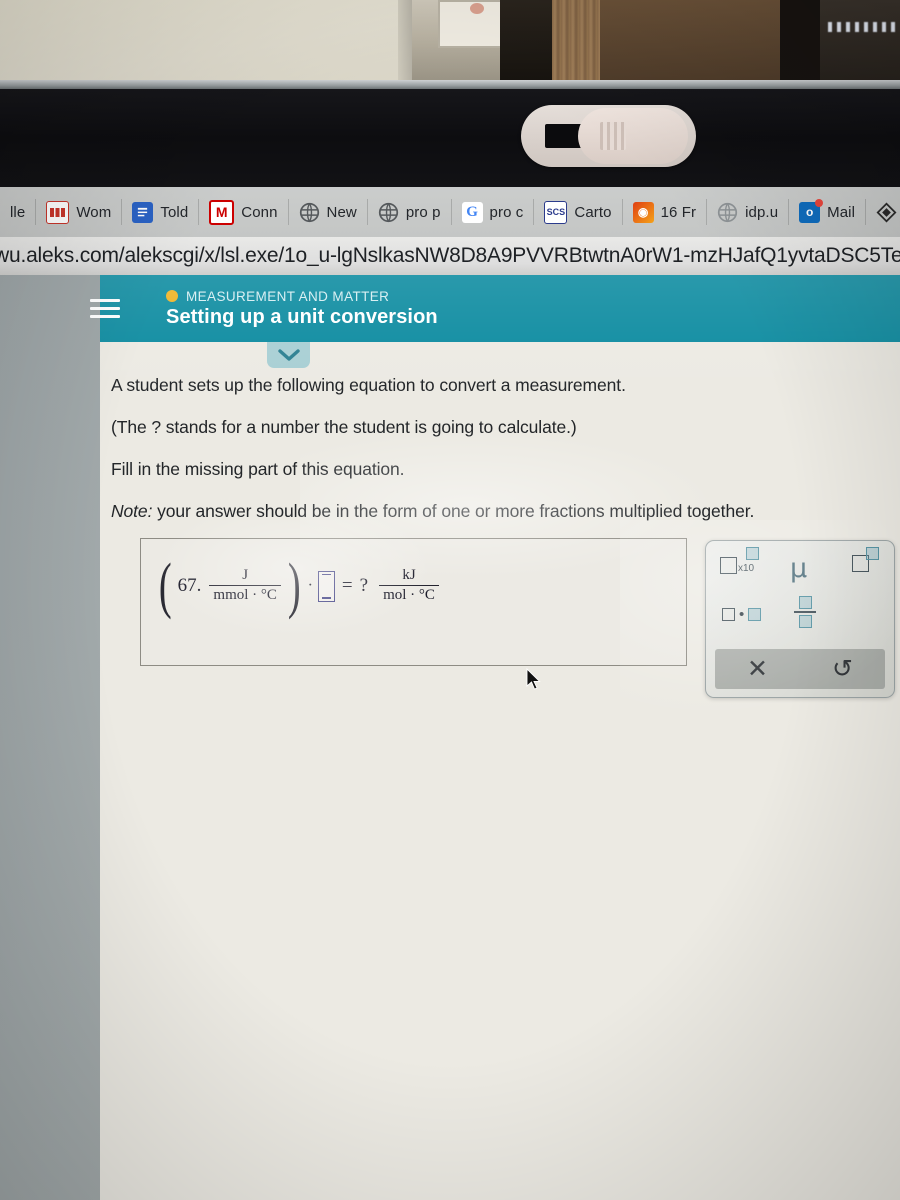 Image resolution: width=900 pixels, height=1200 pixels. I want to click on fraction-denominator: mmol · °C, so click(245, 595).